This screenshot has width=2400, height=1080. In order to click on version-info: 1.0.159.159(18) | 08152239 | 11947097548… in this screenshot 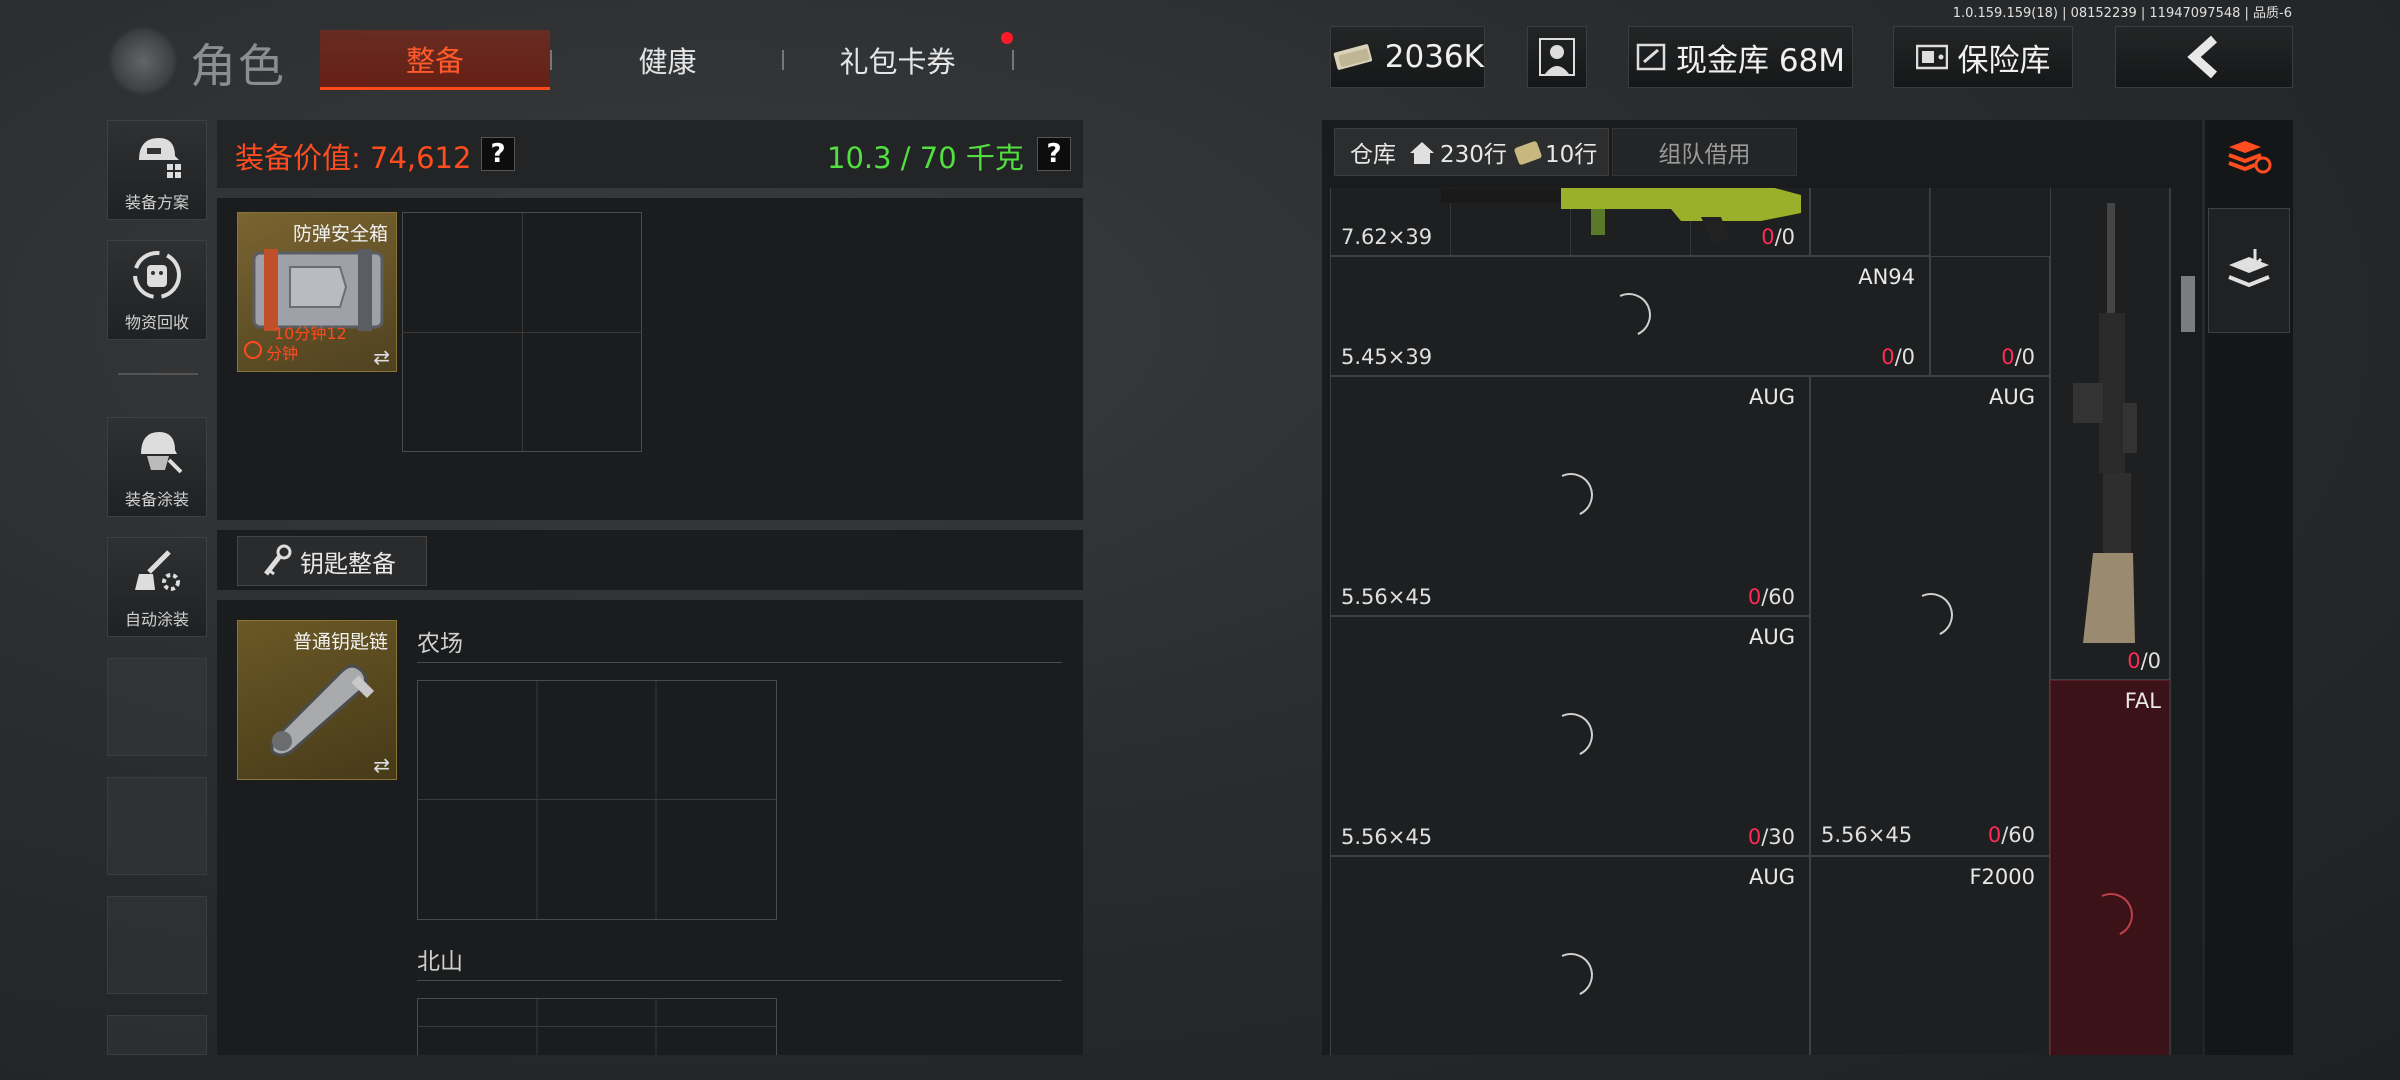, I will do `click(2122, 13)`.